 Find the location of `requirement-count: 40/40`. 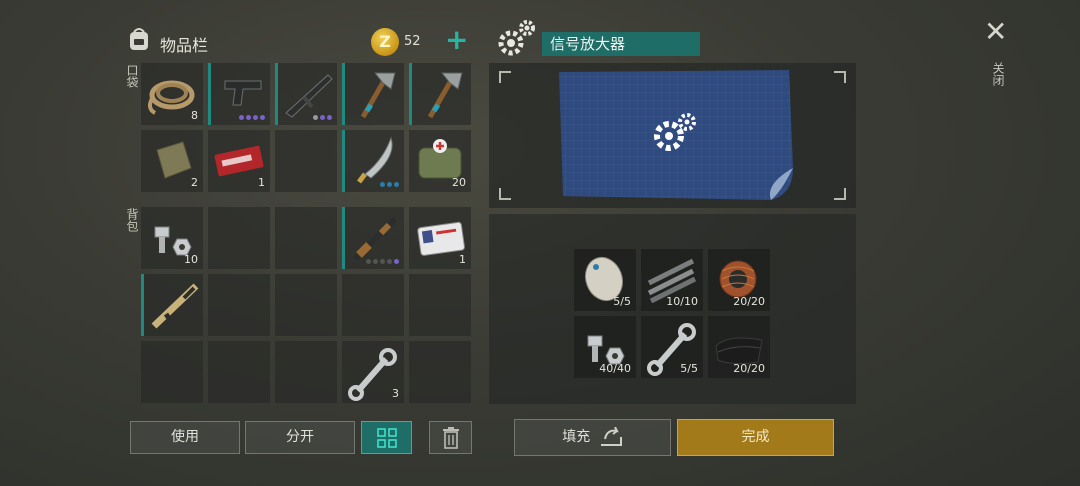

requirement-count: 40/40 is located at coordinates (615, 368).